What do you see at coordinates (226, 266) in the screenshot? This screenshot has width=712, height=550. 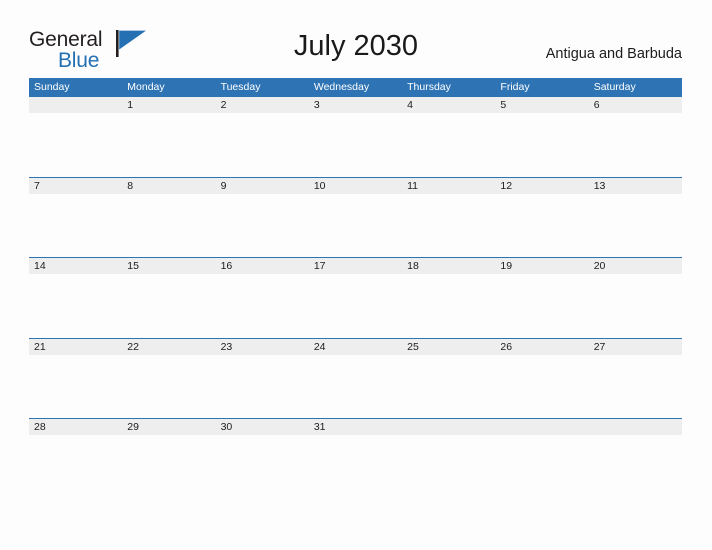 I see `day-number: 16` at bounding box center [226, 266].